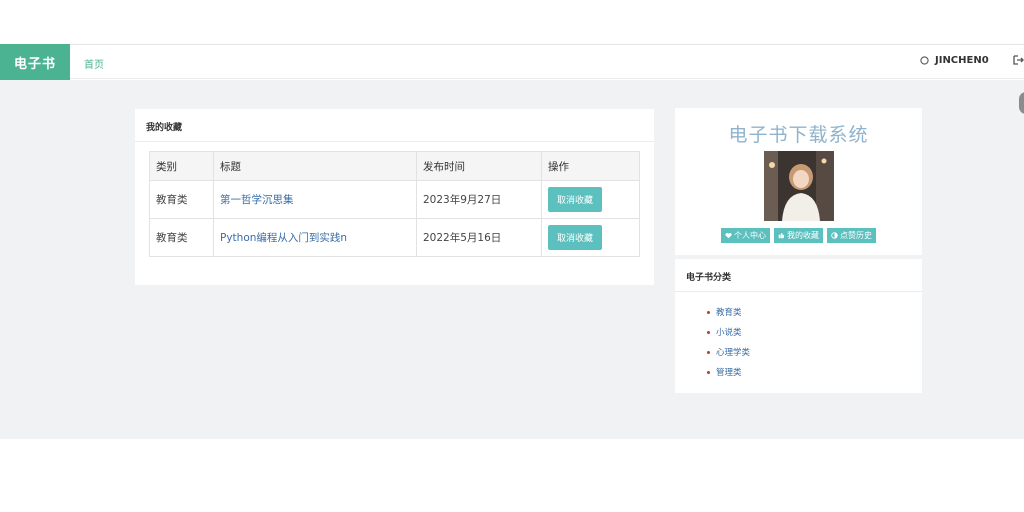  I want to click on username-label: JINCHEN0, so click(962, 60).